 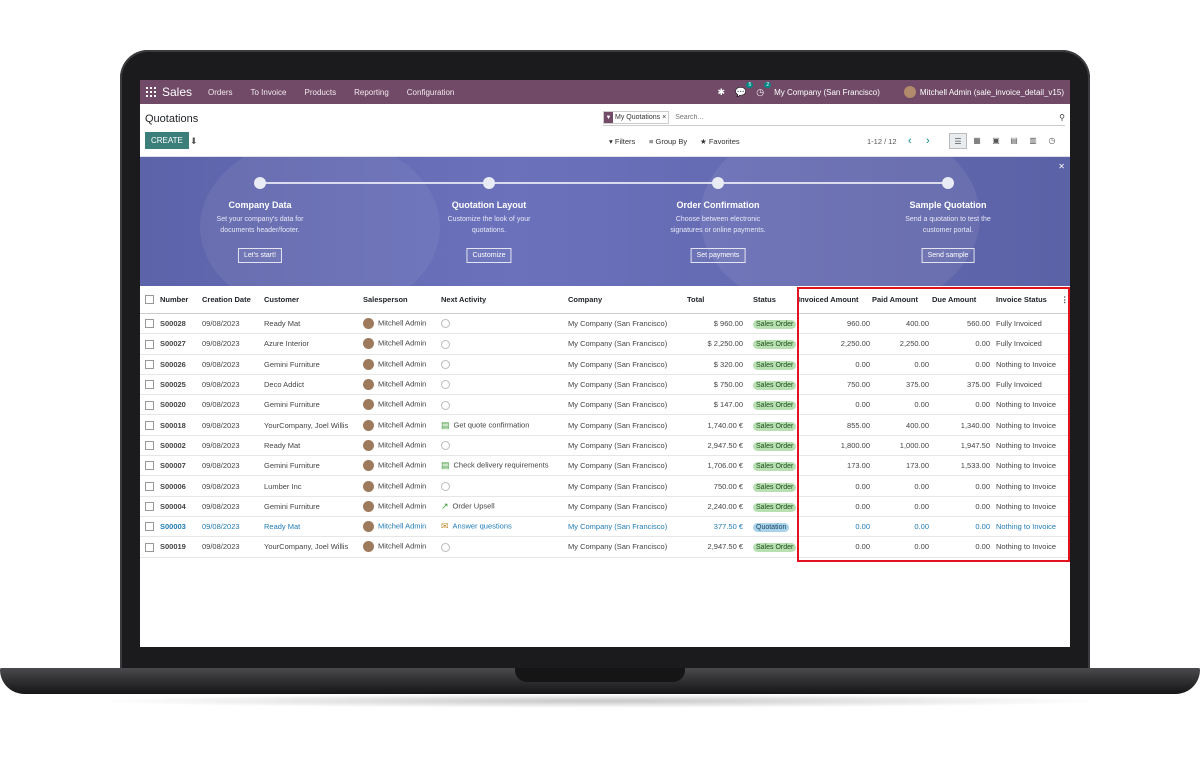 I want to click on col-due-amount: Due Amount, so click(x=962, y=300).